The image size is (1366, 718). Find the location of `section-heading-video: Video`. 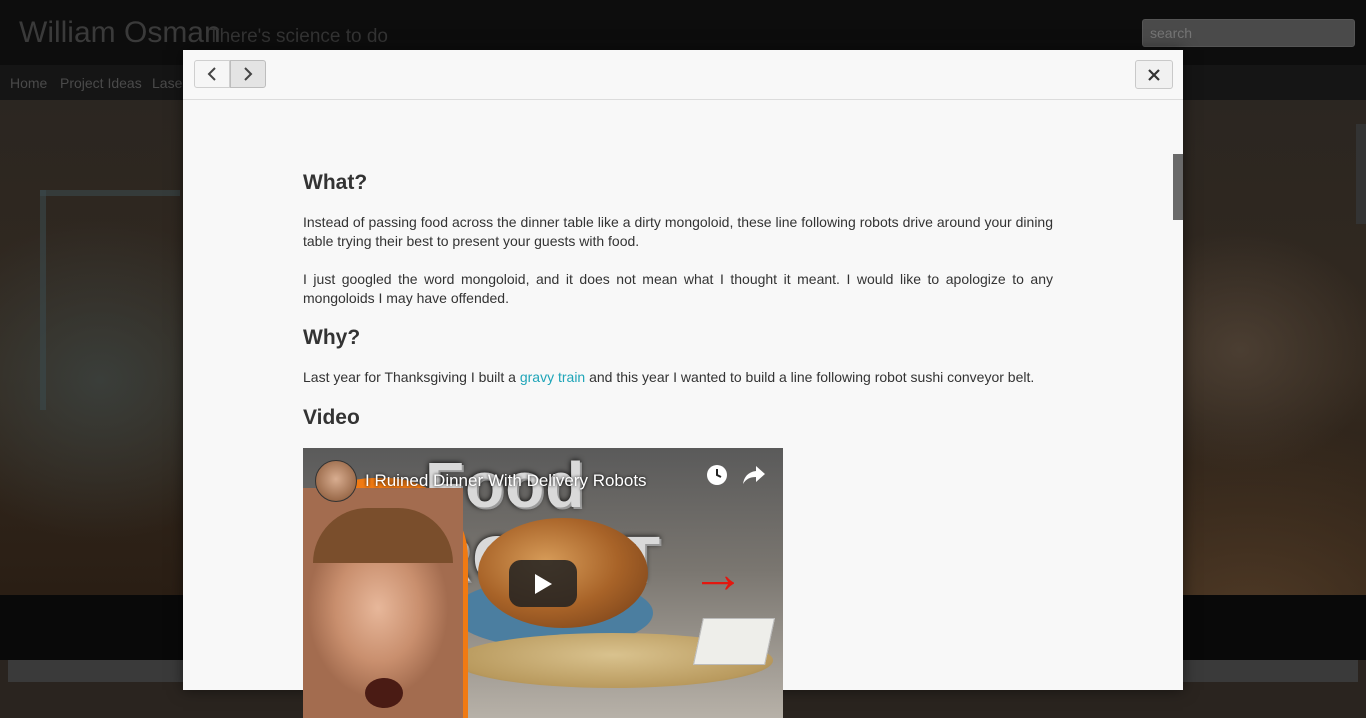

section-heading-video: Video is located at coordinates (331, 417).